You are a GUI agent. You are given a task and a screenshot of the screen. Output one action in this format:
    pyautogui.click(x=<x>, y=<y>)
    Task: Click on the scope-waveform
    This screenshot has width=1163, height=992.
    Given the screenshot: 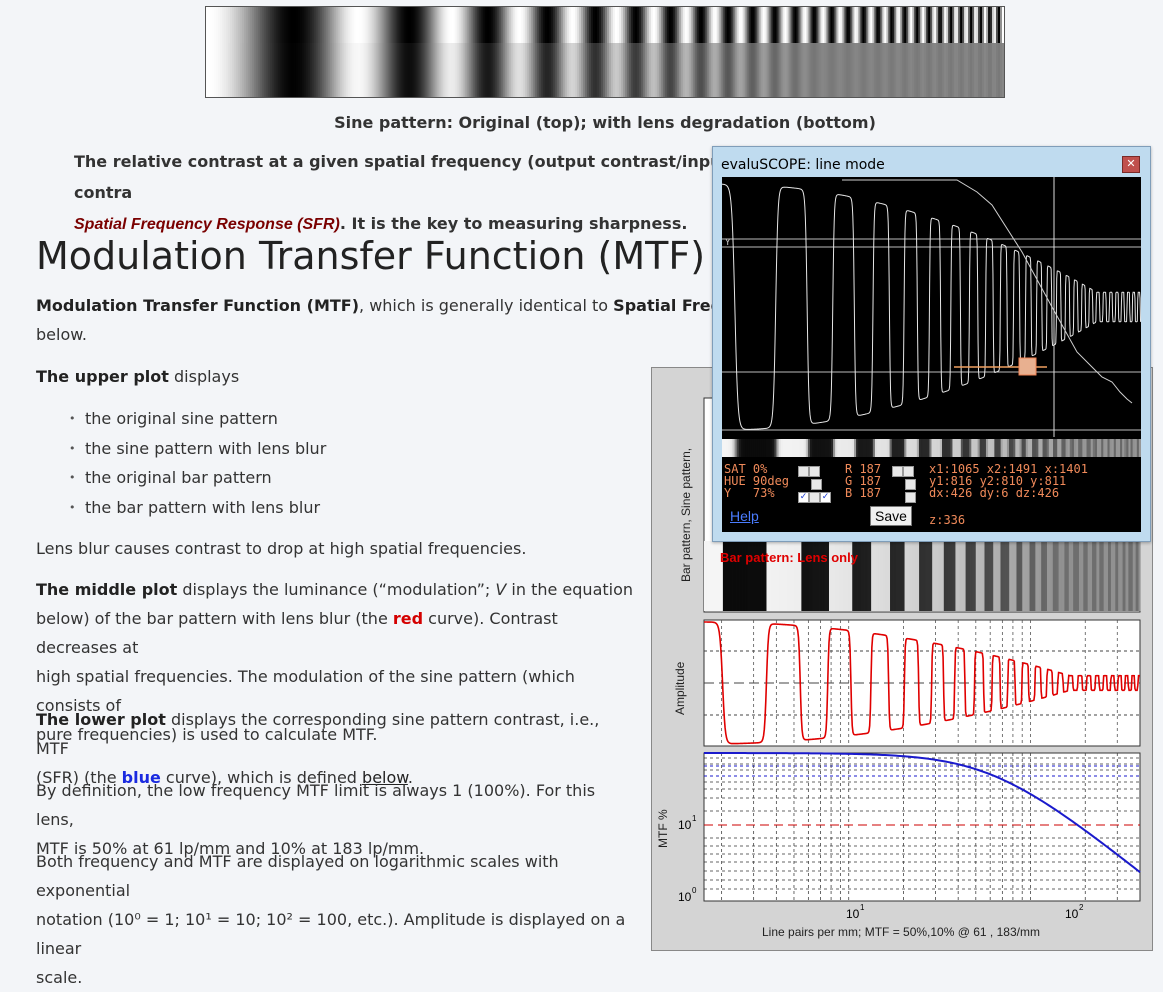 What is the action you would take?
    pyautogui.click(x=931, y=306)
    